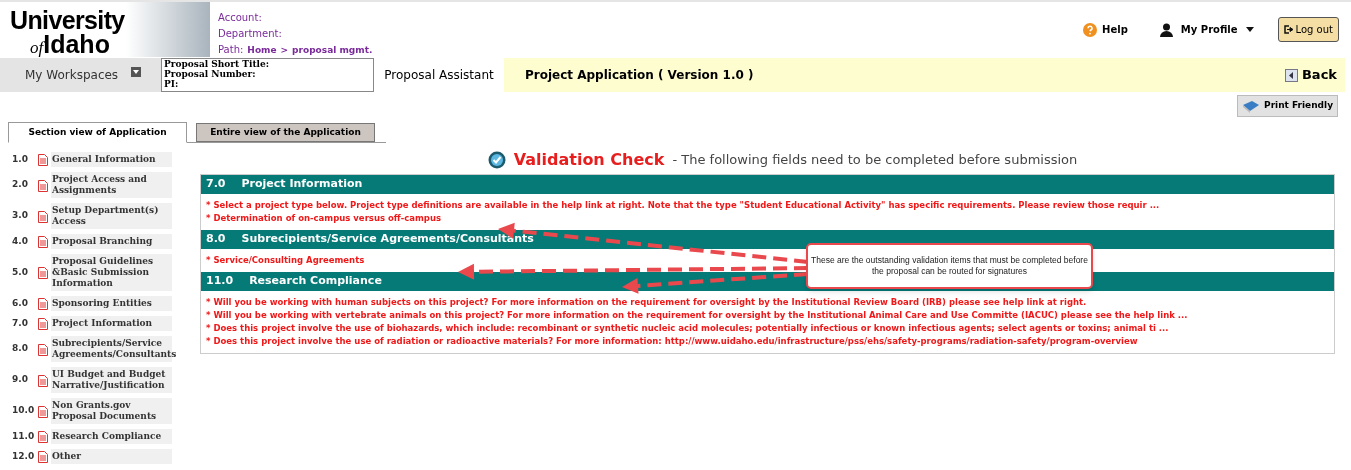 The image size is (1351, 470). What do you see at coordinates (439, 75) in the screenshot?
I see `proposal-assistant-tab: Proposal Assistant` at bounding box center [439, 75].